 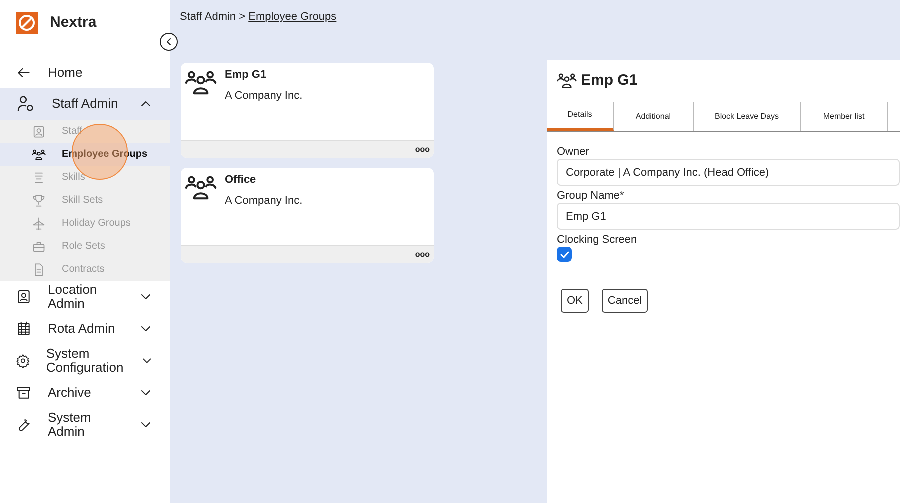 I want to click on text-field: Emp G1, so click(x=728, y=216).